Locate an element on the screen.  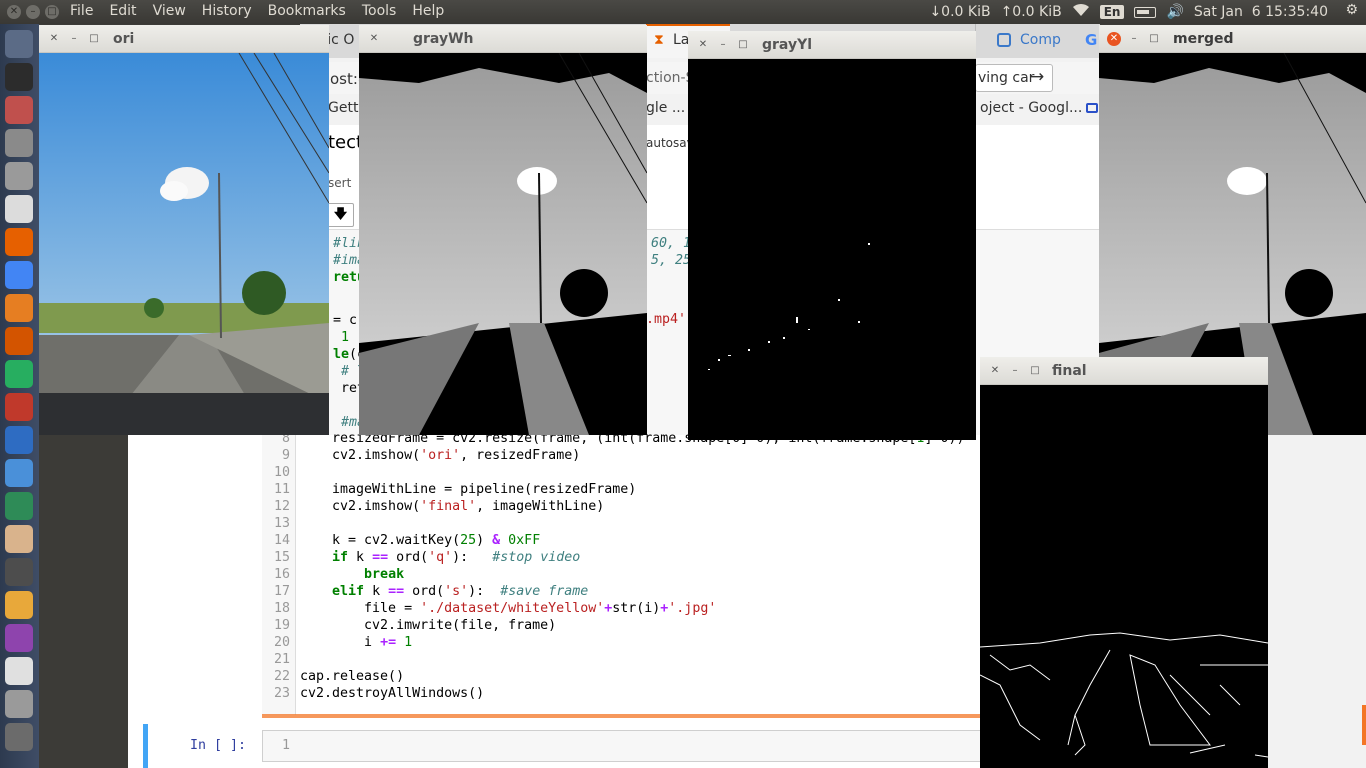
menu-file: File is located at coordinates (81, 11).